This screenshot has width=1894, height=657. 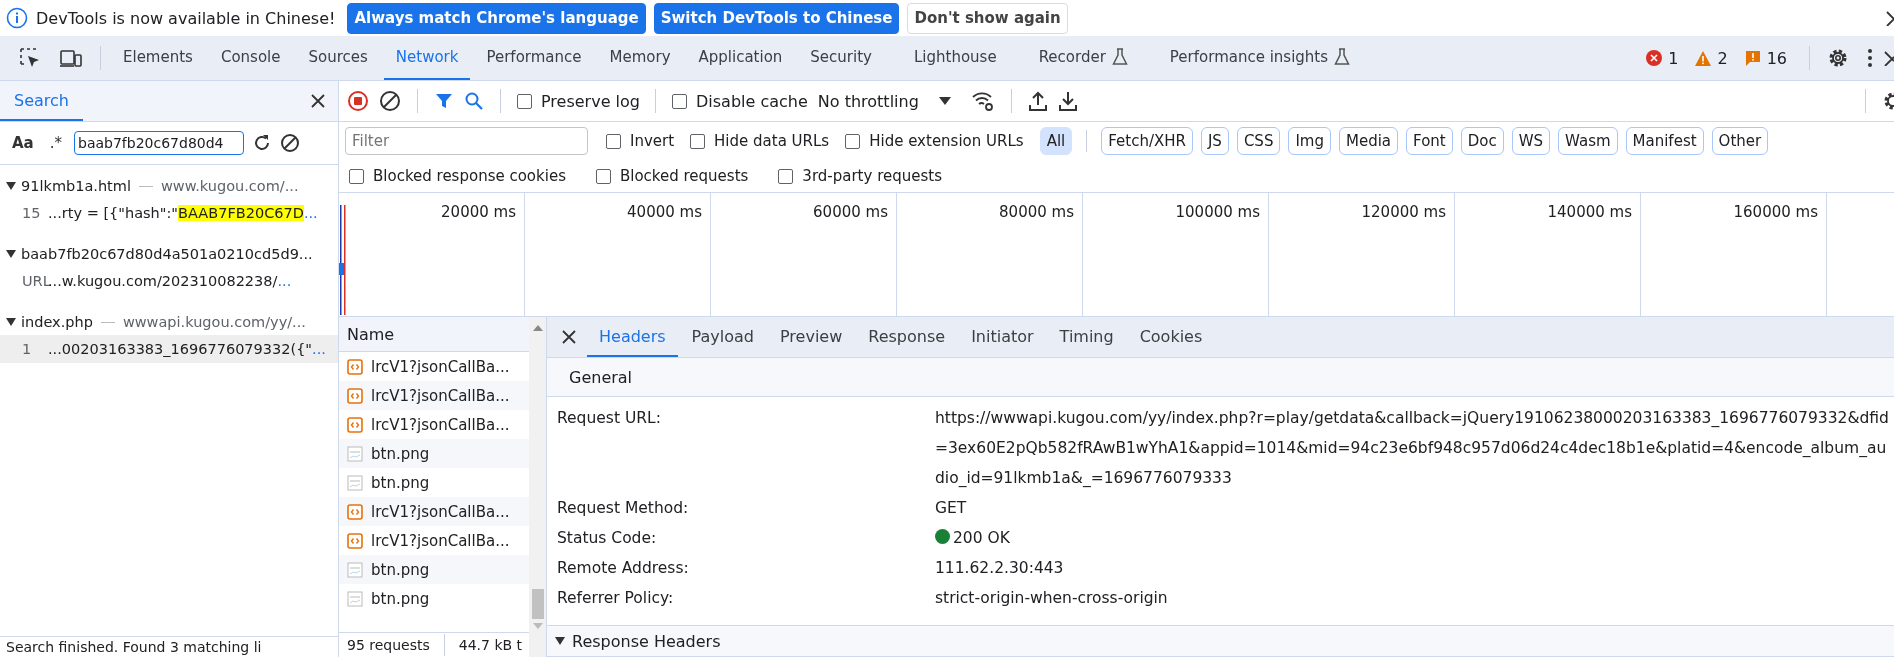 What do you see at coordinates (1740, 141) in the screenshot?
I see `type-filter: Other` at bounding box center [1740, 141].